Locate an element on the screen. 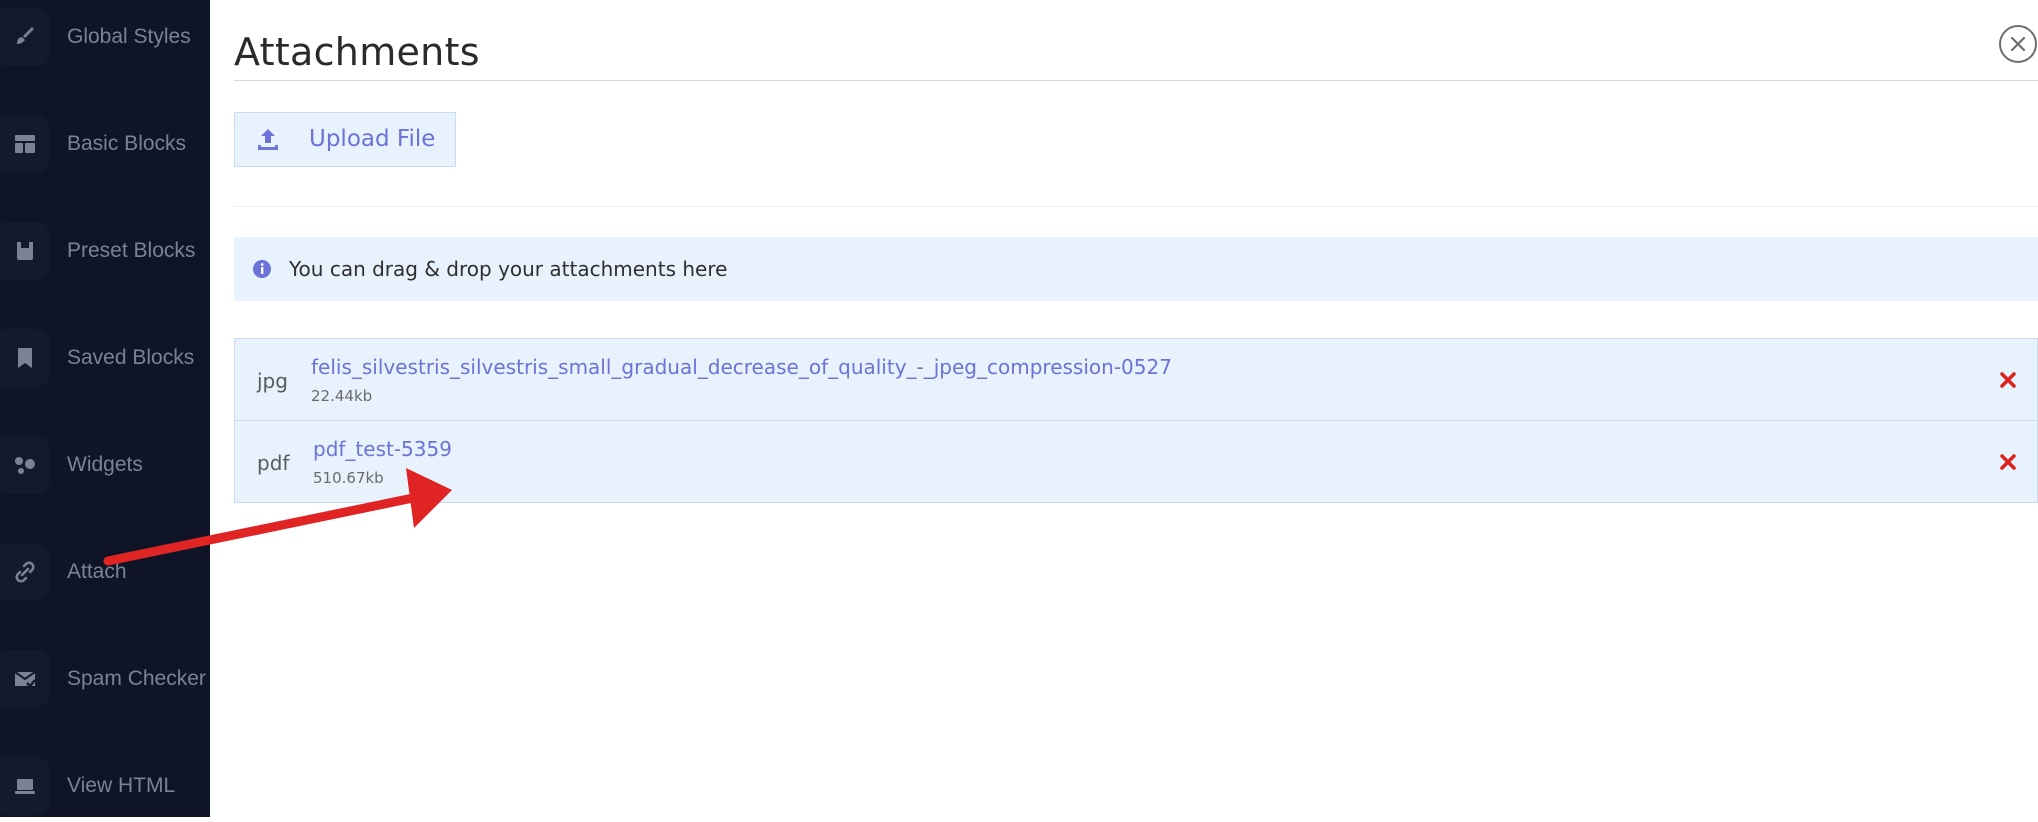  sidebar-item-label: Widgets is located at coordinates (105, 464).